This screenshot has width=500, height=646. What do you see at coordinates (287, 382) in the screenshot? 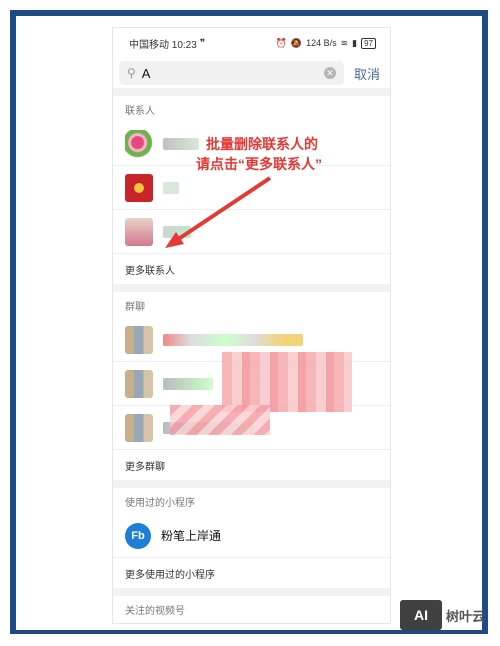
I see `redaction-overlay` at bounding box center [287, 382].